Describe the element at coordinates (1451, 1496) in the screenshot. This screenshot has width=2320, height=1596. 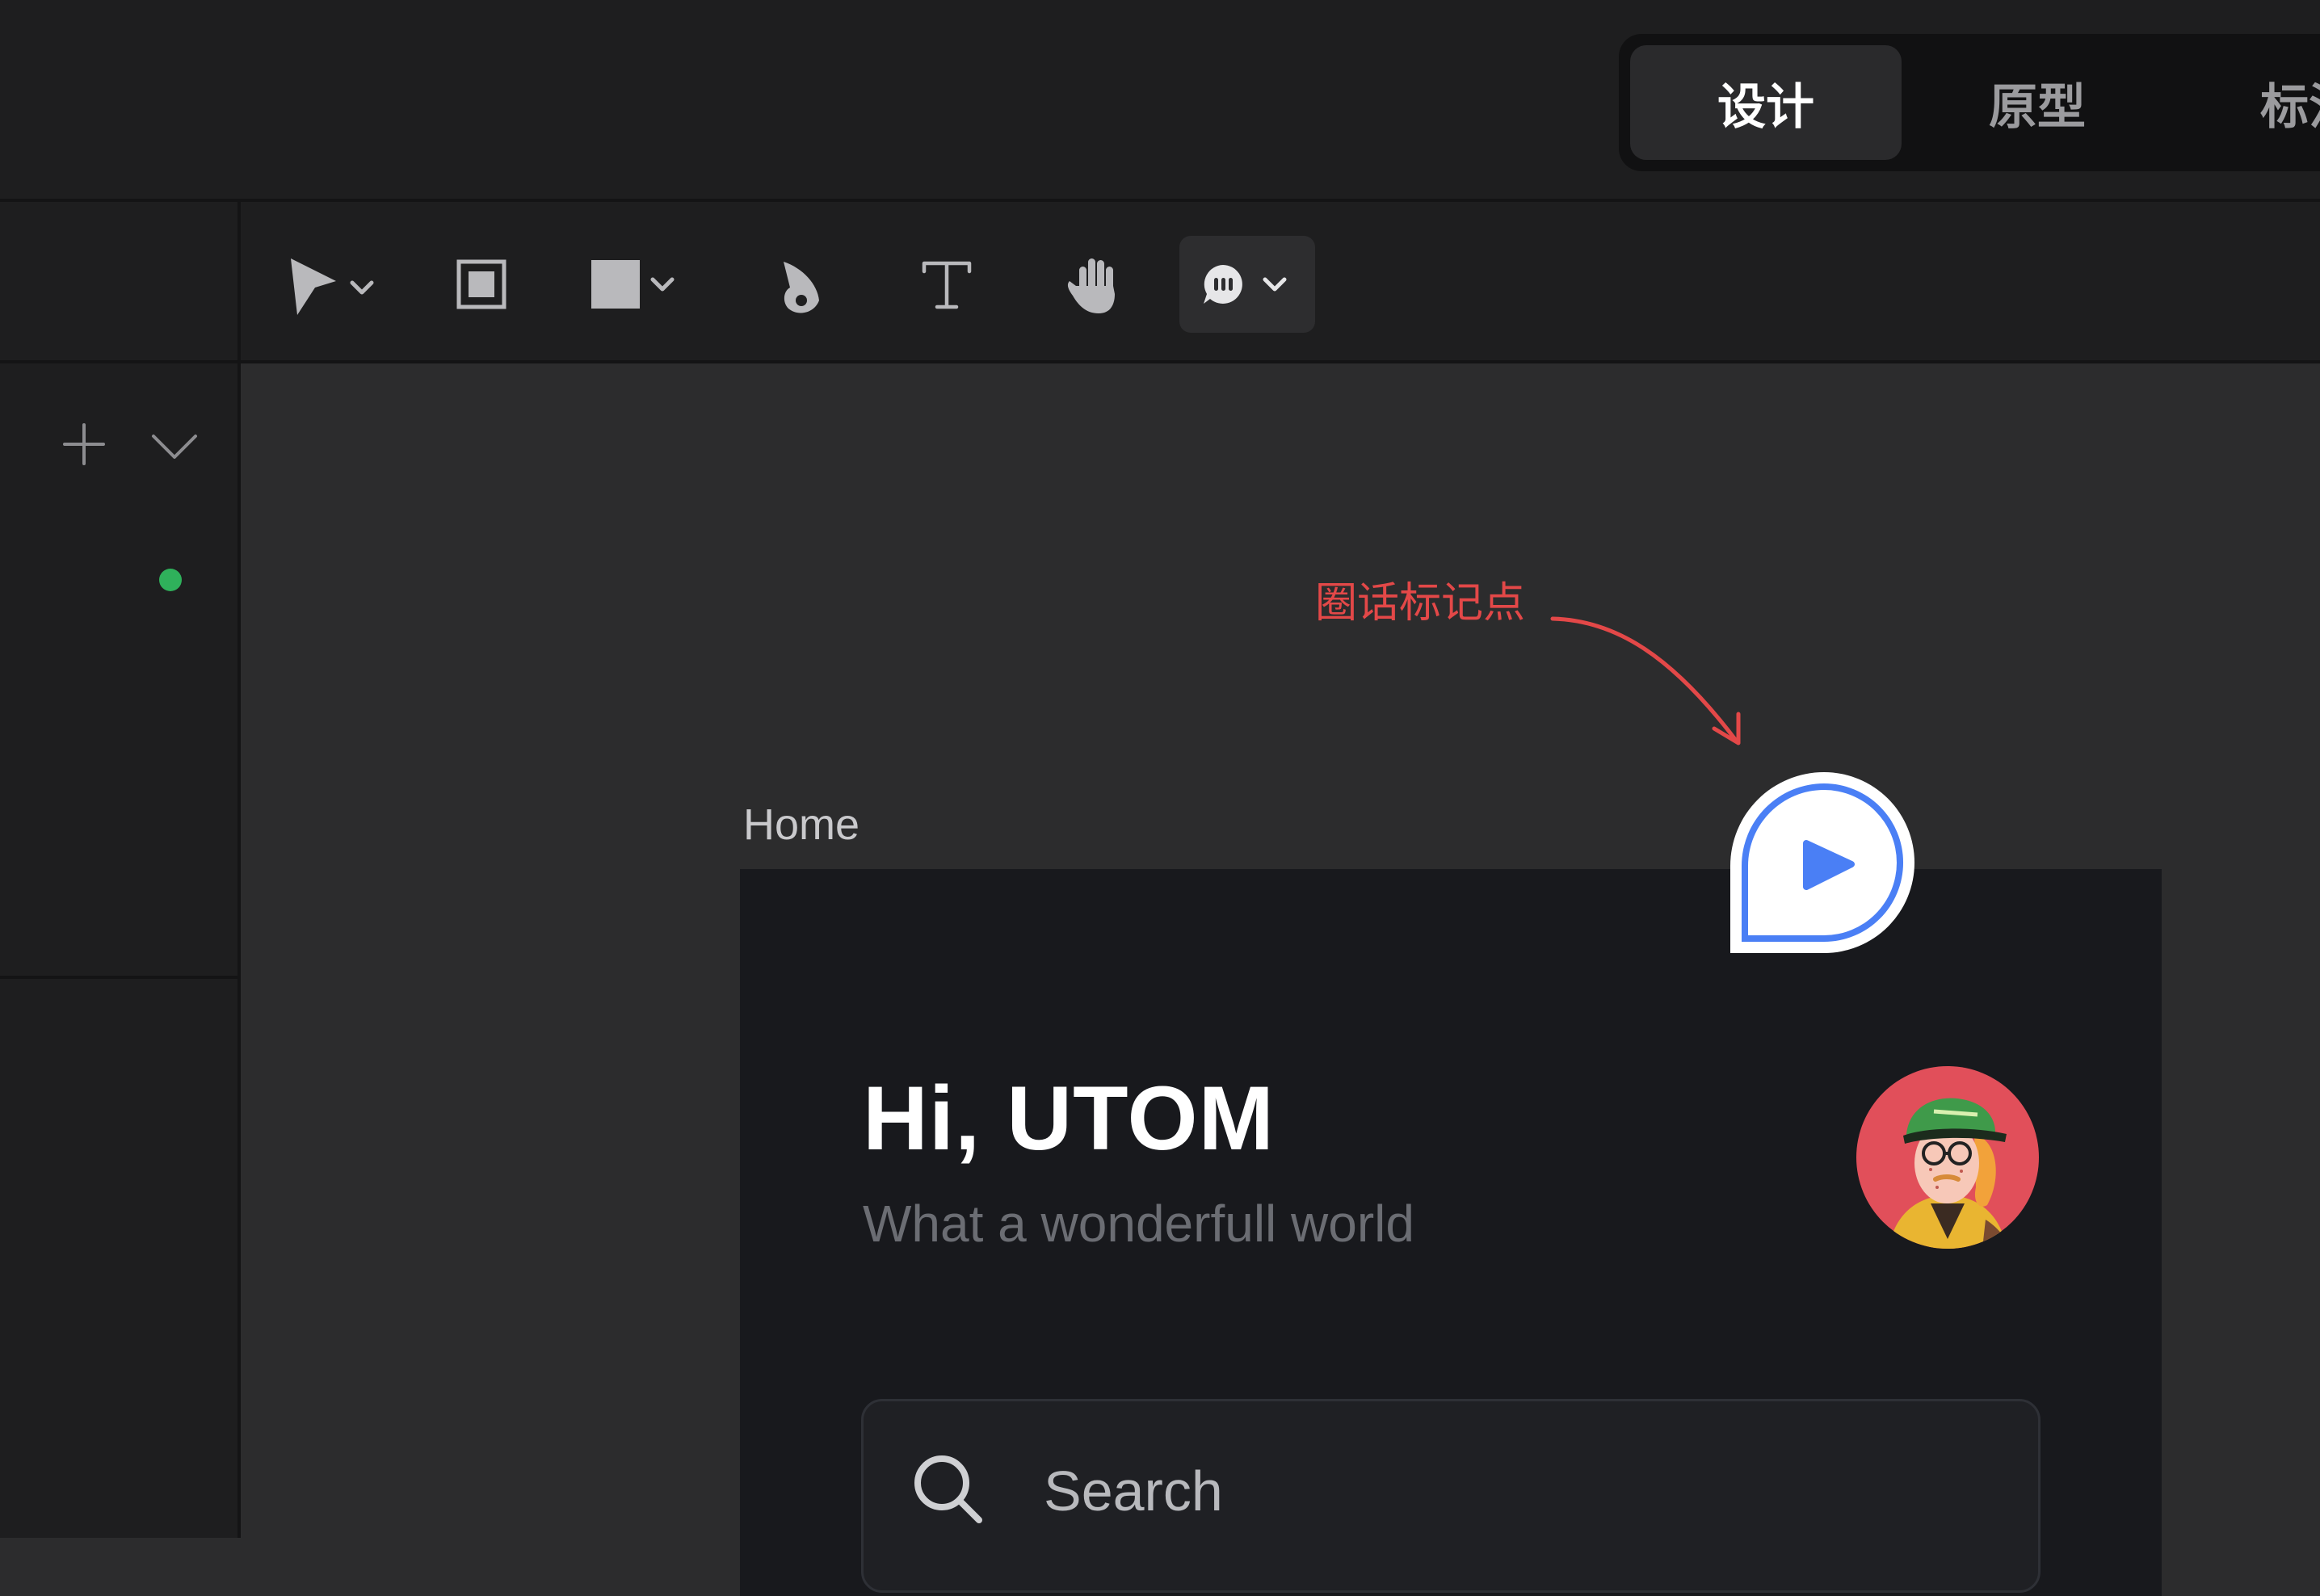
I see `search-input` at that location.